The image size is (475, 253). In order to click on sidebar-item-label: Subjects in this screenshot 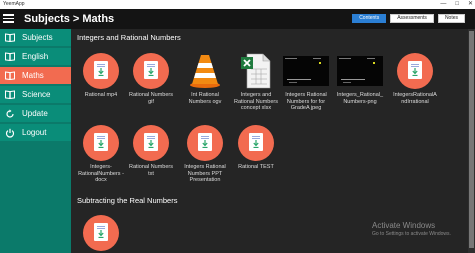, I will do `click(37, 37)`.